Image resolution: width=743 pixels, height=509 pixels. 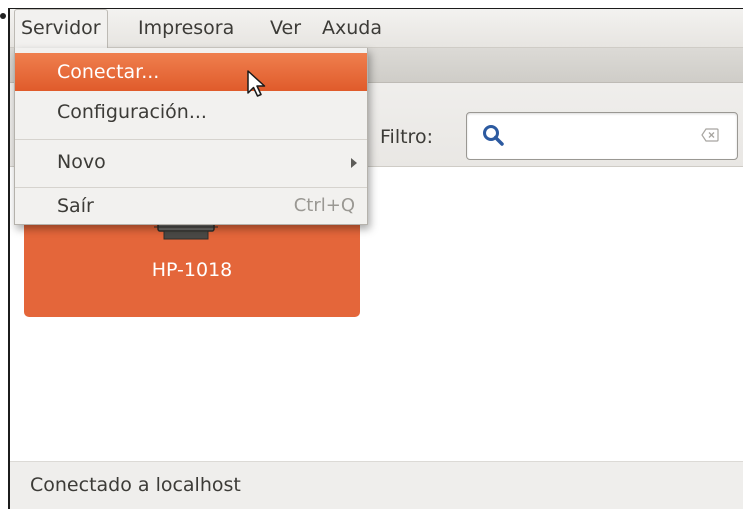 I want to click on menu-ver: Ver, so click(x=285, y=28).